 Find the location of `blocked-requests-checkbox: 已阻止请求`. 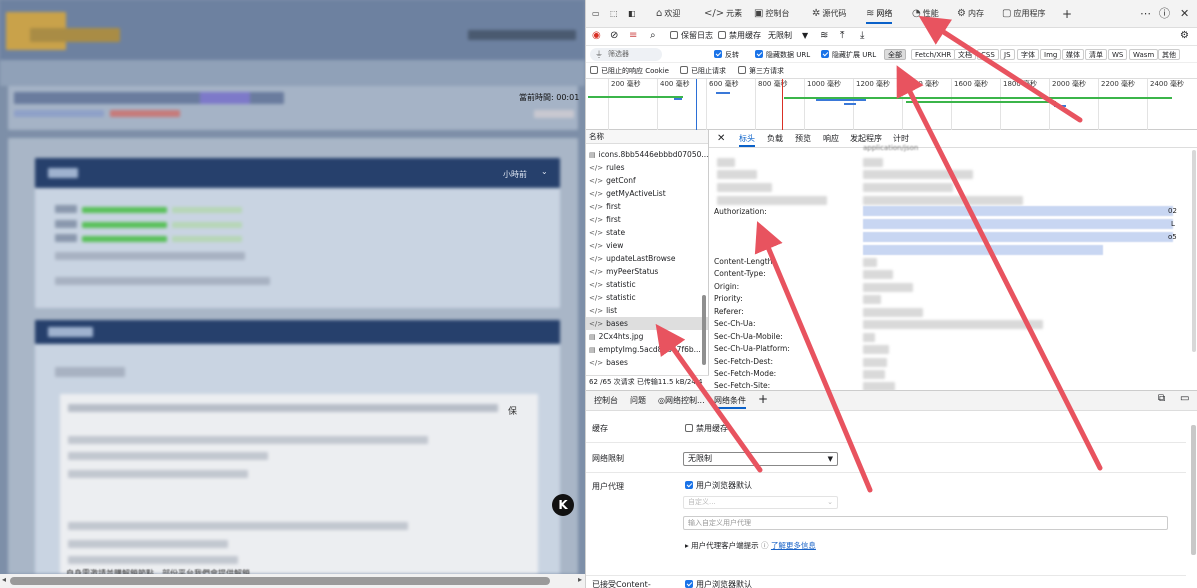

blocked-requests-checkbox: 已阻止请求 is located at coordinates (703, 71).